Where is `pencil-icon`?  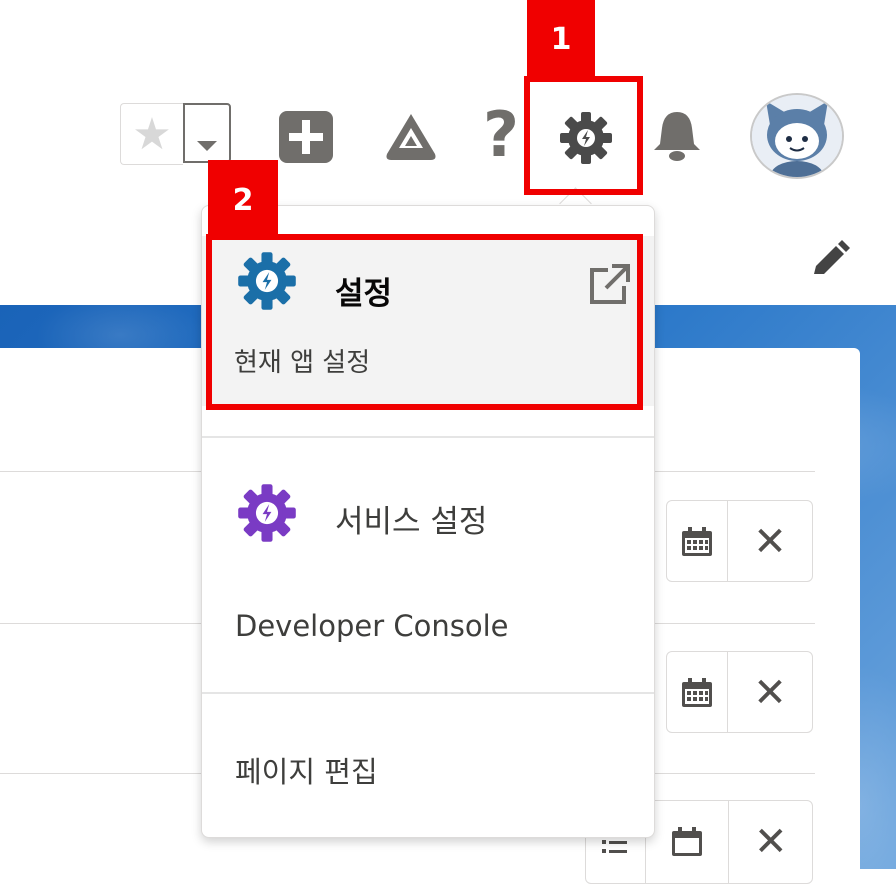
pencil-icon is located at coordinates (832, 257).